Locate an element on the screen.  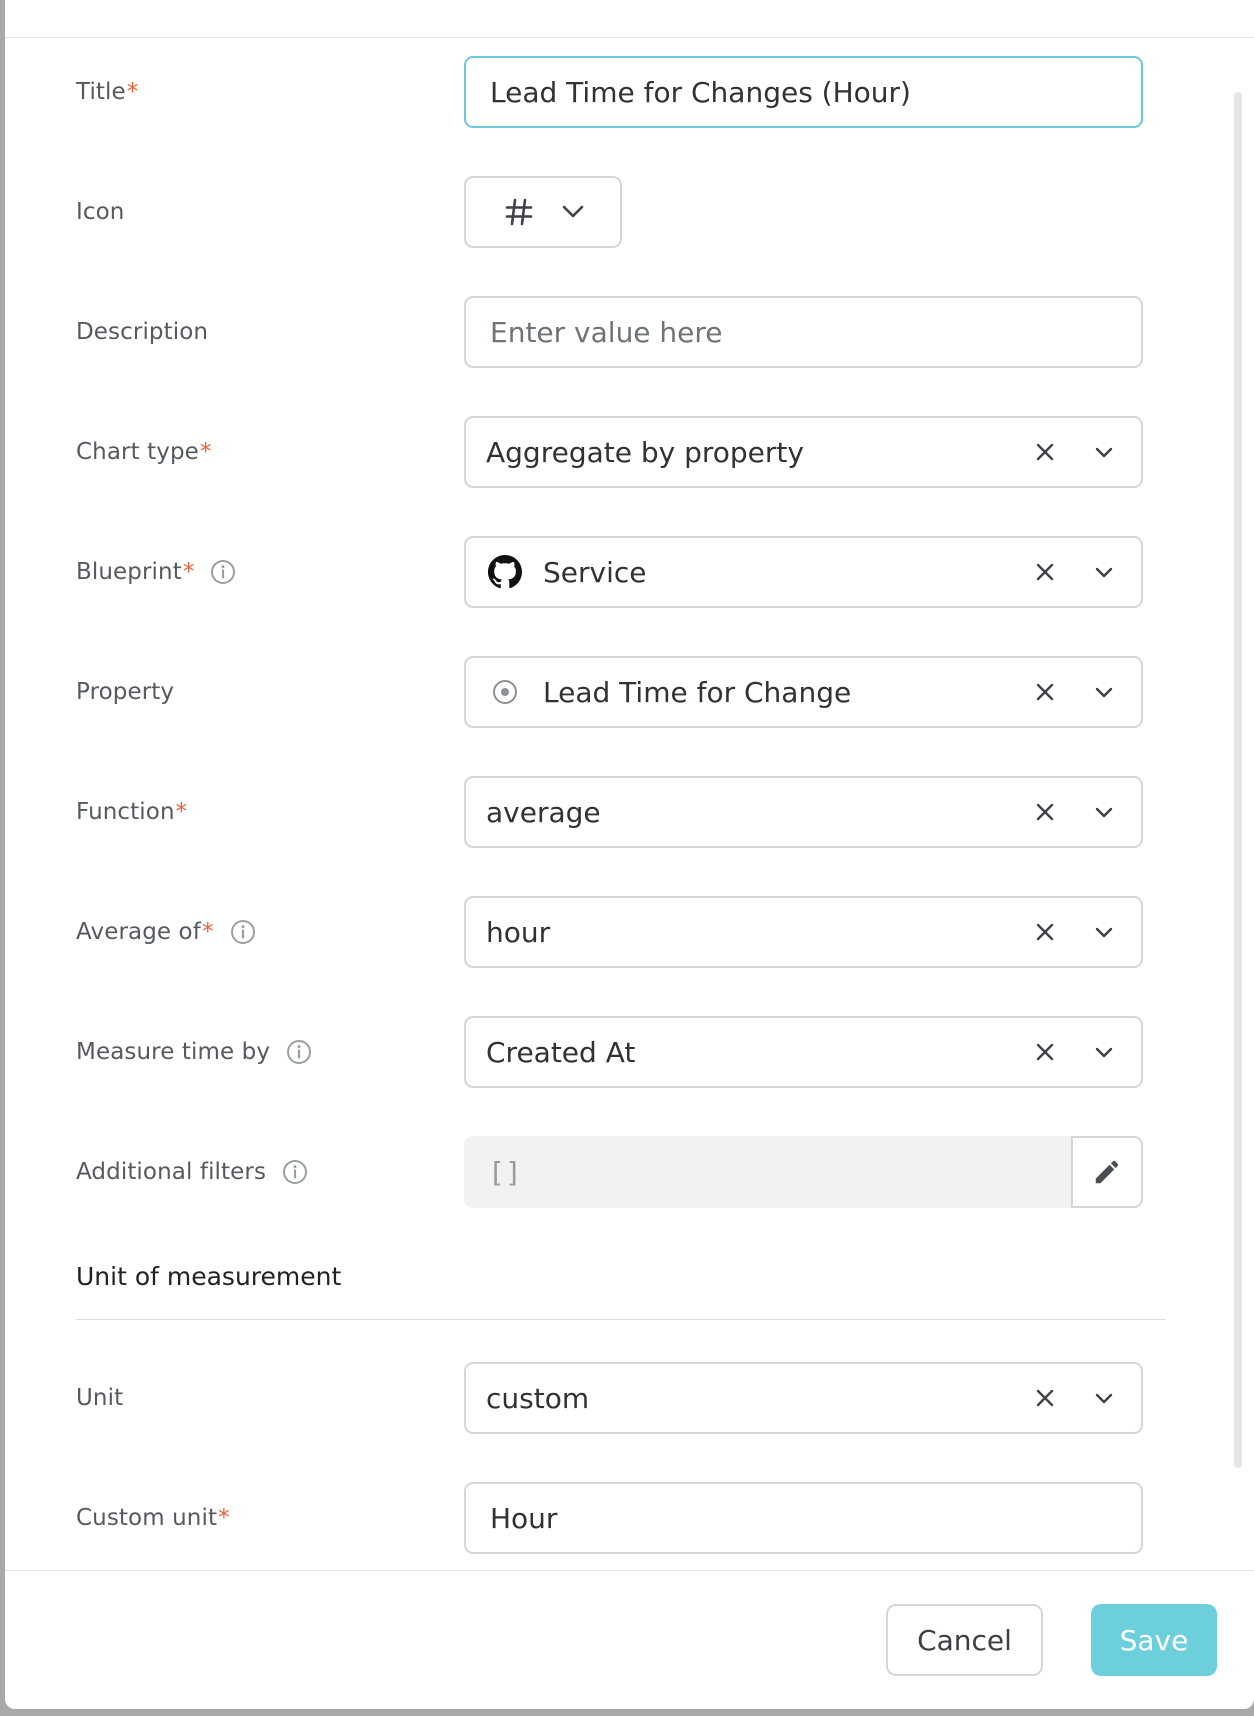
custom-unit-input: Hour is located at coordinates (803, 1518).